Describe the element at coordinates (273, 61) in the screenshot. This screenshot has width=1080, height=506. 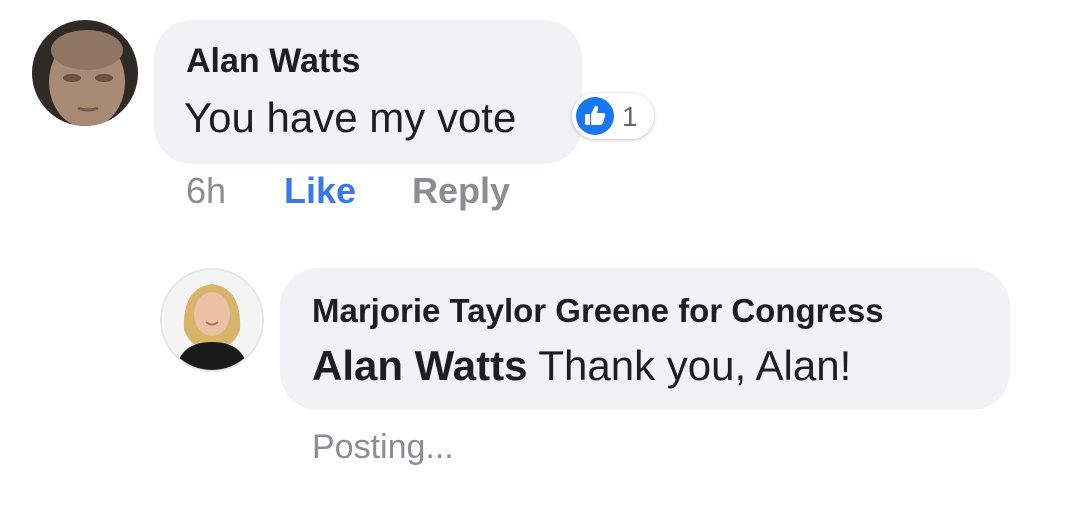
I see `comment-author: Alan Watts` at that location.